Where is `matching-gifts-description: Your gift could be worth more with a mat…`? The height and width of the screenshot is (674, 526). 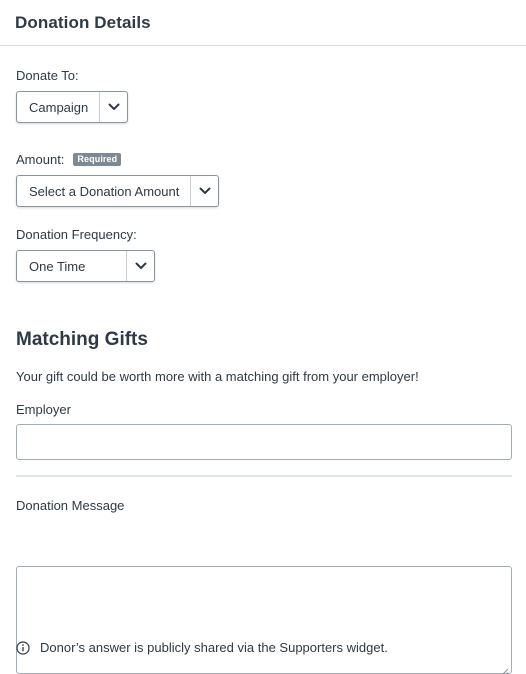
matching-gifts-description: Your gift could be worth more with a mat… is located at coordinates (217, 376).